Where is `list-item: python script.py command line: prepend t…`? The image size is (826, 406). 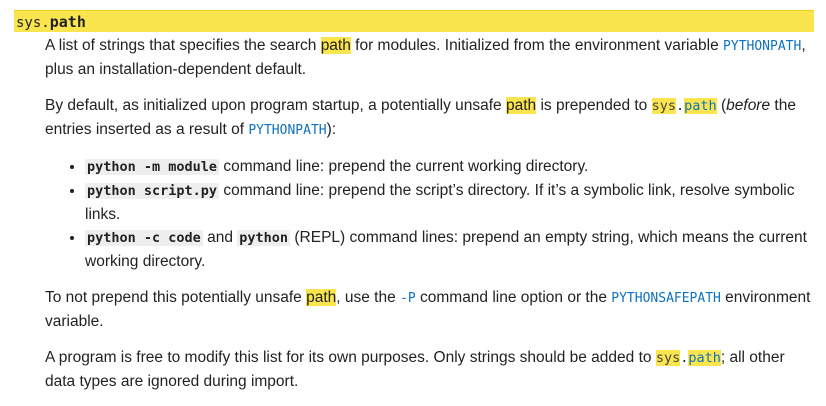 list-item: python script.py command line: prepend t… is located at coordinates (450, 202).